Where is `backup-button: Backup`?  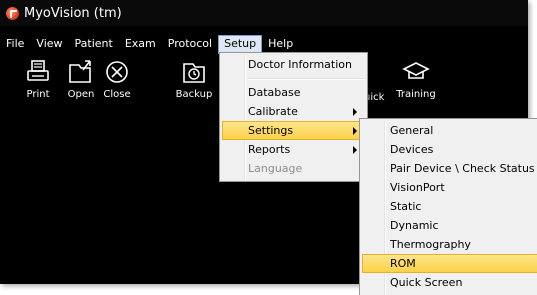 backup-button: Backup is located at coordinates (194, 84).